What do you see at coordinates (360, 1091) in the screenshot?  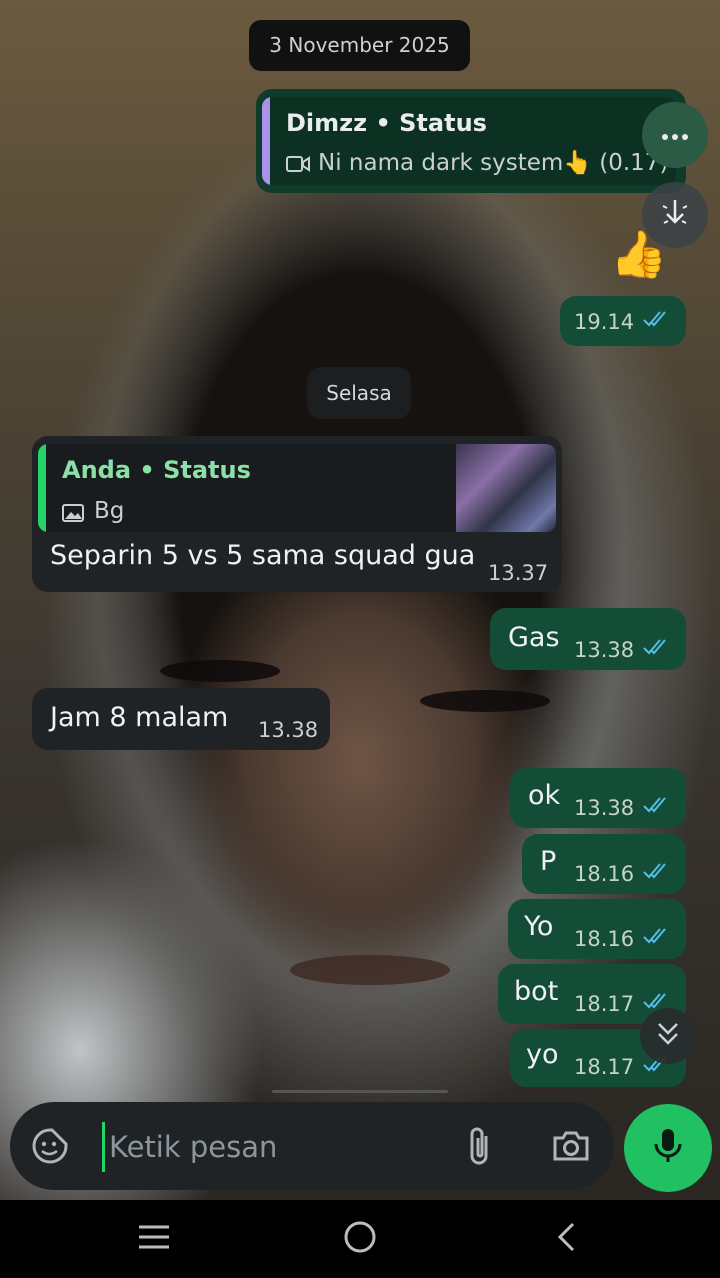 I see `divider` at bounding box center [360, 1091].